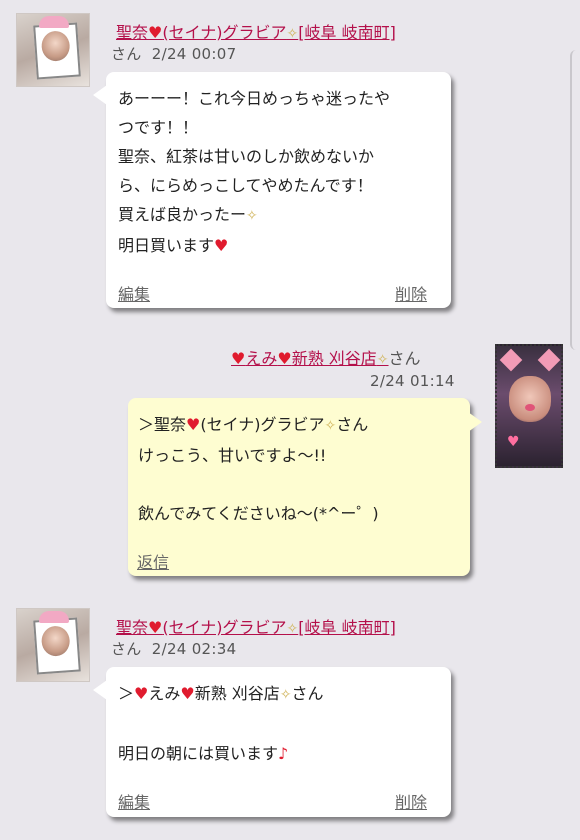  Describe the element at coordinates (174, 54) in the screenshot. I see `message-meta: さん 2/24 00:07` at that location.